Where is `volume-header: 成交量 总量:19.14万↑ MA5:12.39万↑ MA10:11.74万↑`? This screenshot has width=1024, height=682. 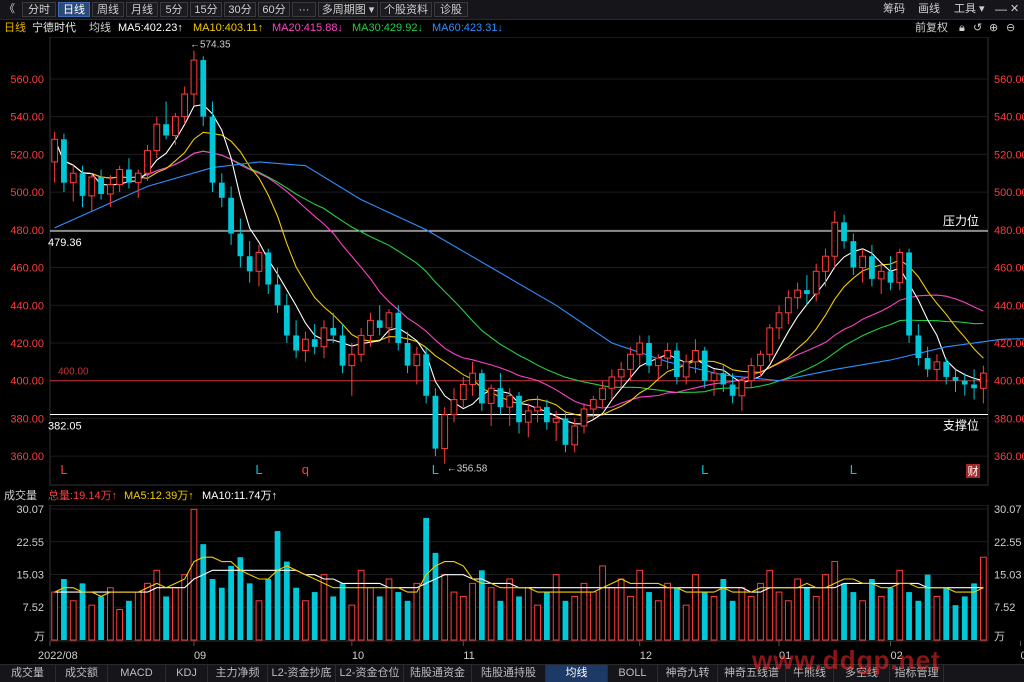 volume-header: 成交量 总量:19.14万↑ MA5:12.39万↑ MA10:11.74万↑ is located at coordinates (512, 496).